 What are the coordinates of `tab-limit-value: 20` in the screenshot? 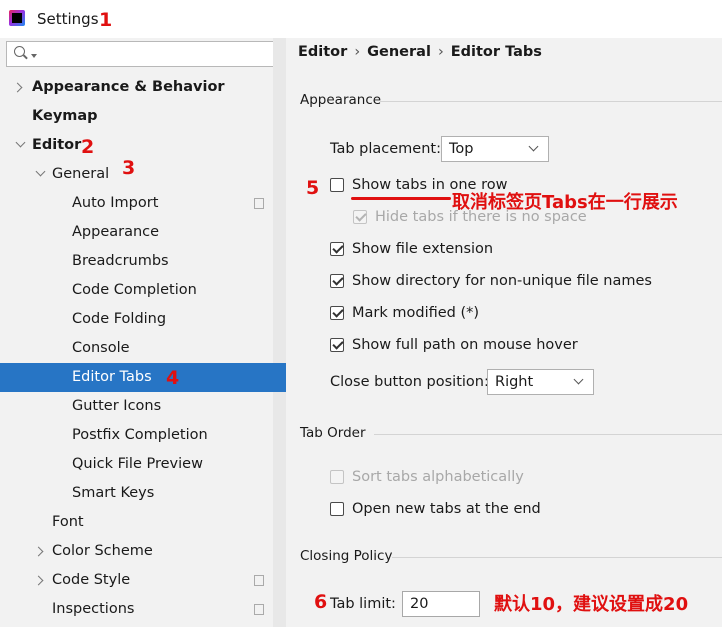 It's located at (419, 604).